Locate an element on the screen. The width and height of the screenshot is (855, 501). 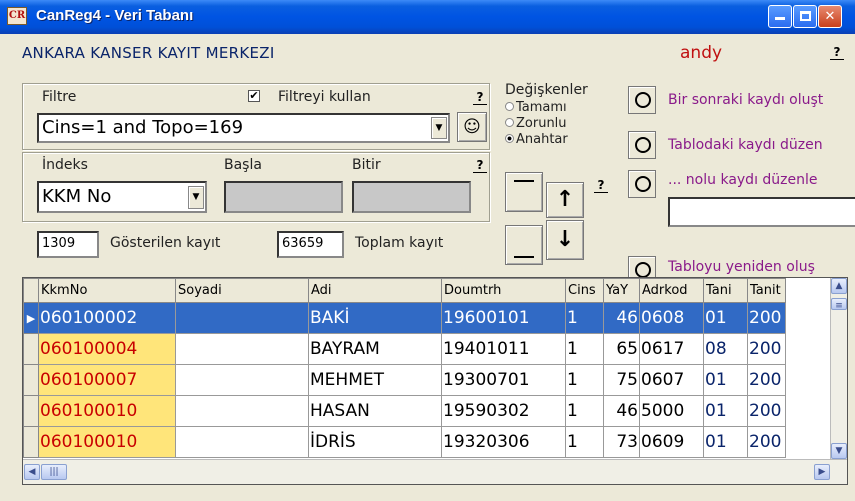
column-header: YaY is located at coordinates (621, 290).